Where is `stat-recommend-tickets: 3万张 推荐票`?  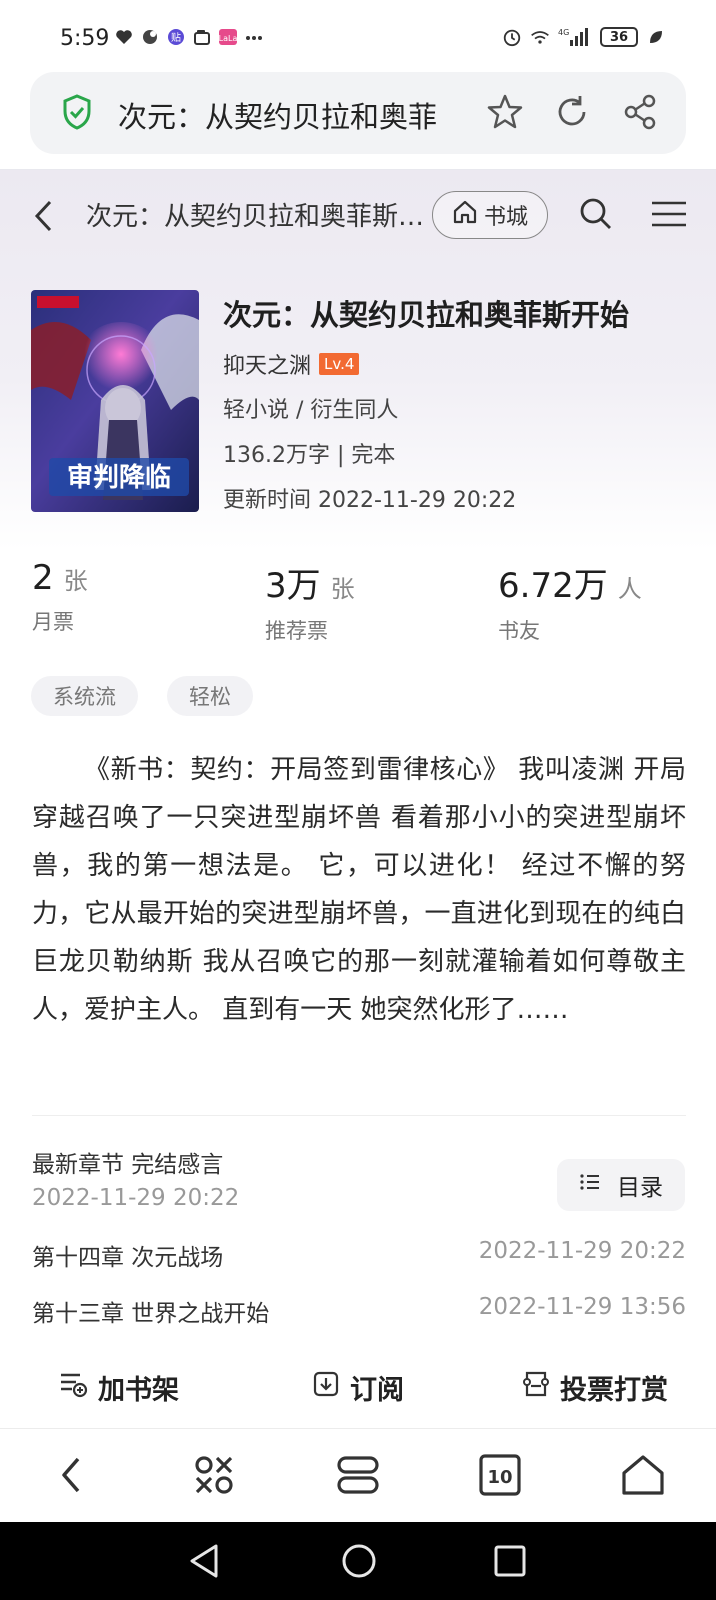 stat-recommend-tickets: 3万张 推荐票 is located at coordinates (310, 601).